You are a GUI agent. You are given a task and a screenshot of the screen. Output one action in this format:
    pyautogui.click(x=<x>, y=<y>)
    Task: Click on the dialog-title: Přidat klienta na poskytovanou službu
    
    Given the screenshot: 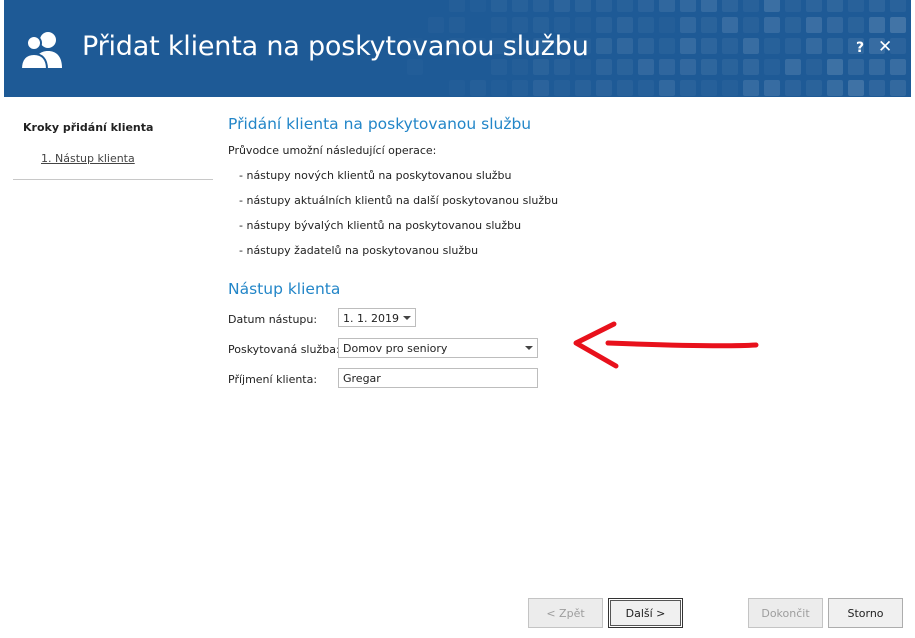 What is the action you would take?
    pyautogui.click(x=335, y=46)
    